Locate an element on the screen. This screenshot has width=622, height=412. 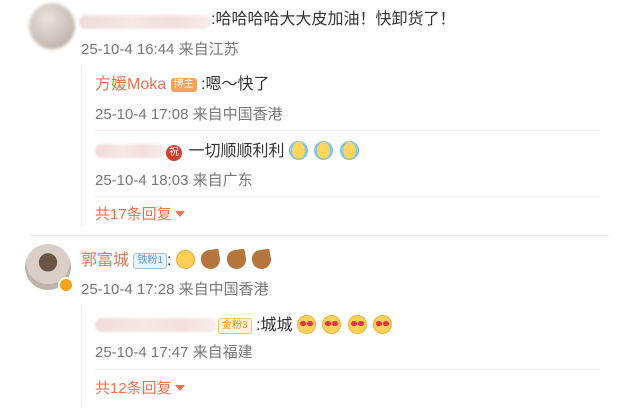
reply-item: 金粉3 :城城 is located at coordinates (306, 325).